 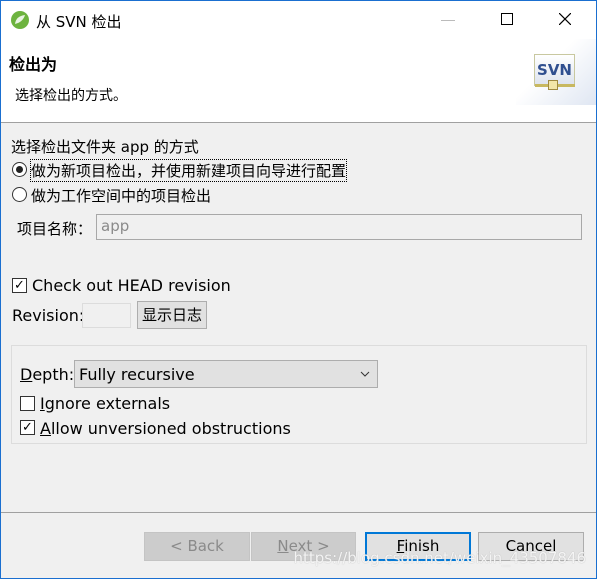 I want to click on svn-logo-node, so click(x=553, y=85).